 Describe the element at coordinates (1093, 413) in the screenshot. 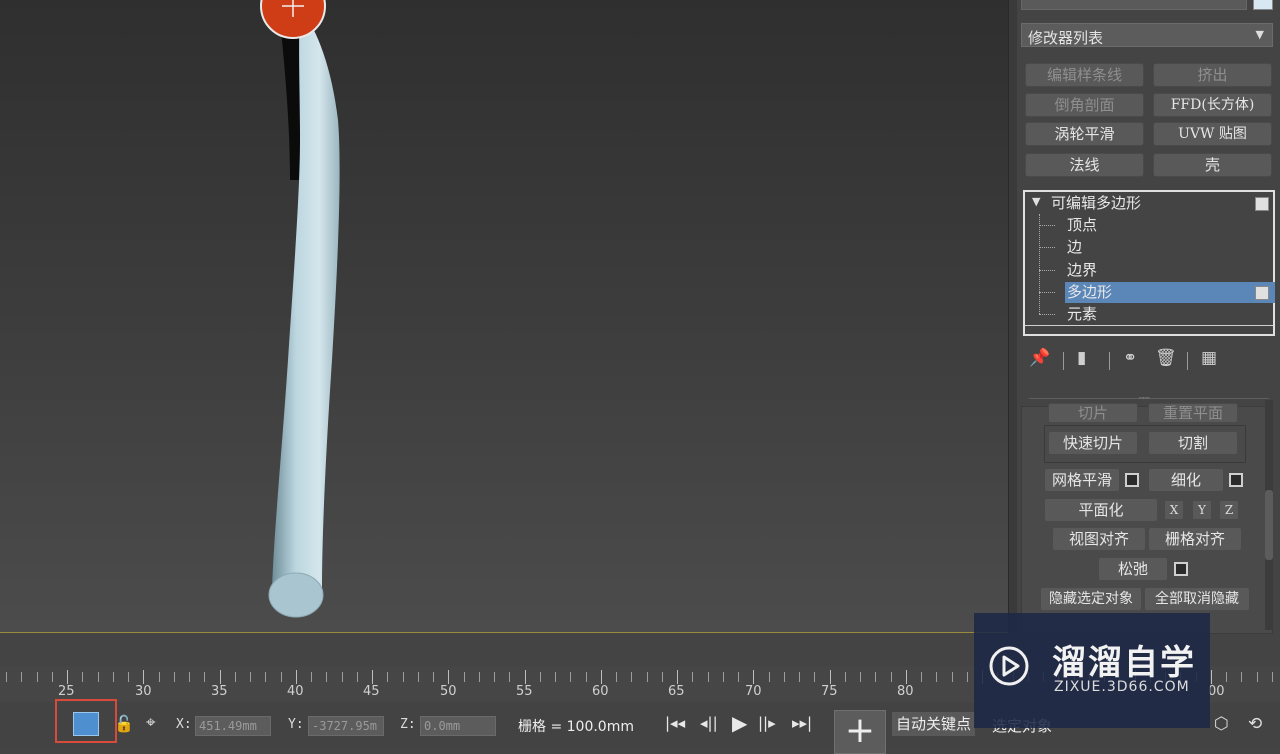

I see `slice-button: 切片` at that location.